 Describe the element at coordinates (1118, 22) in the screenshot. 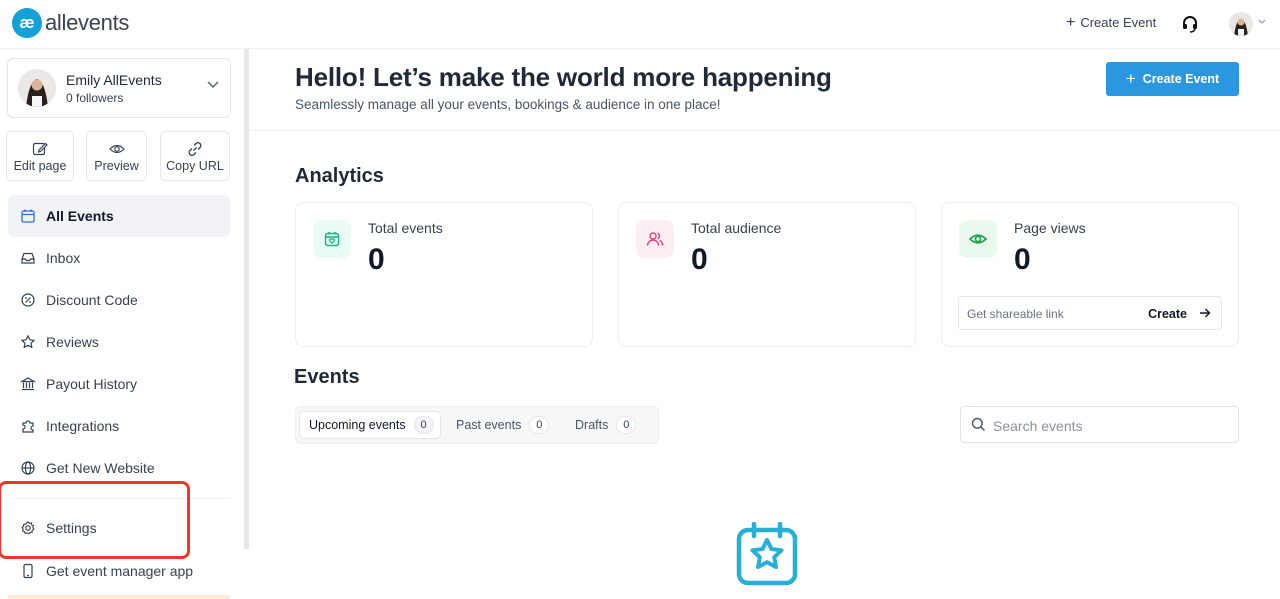

I see `header-create-event-label: Create Event` at that location.